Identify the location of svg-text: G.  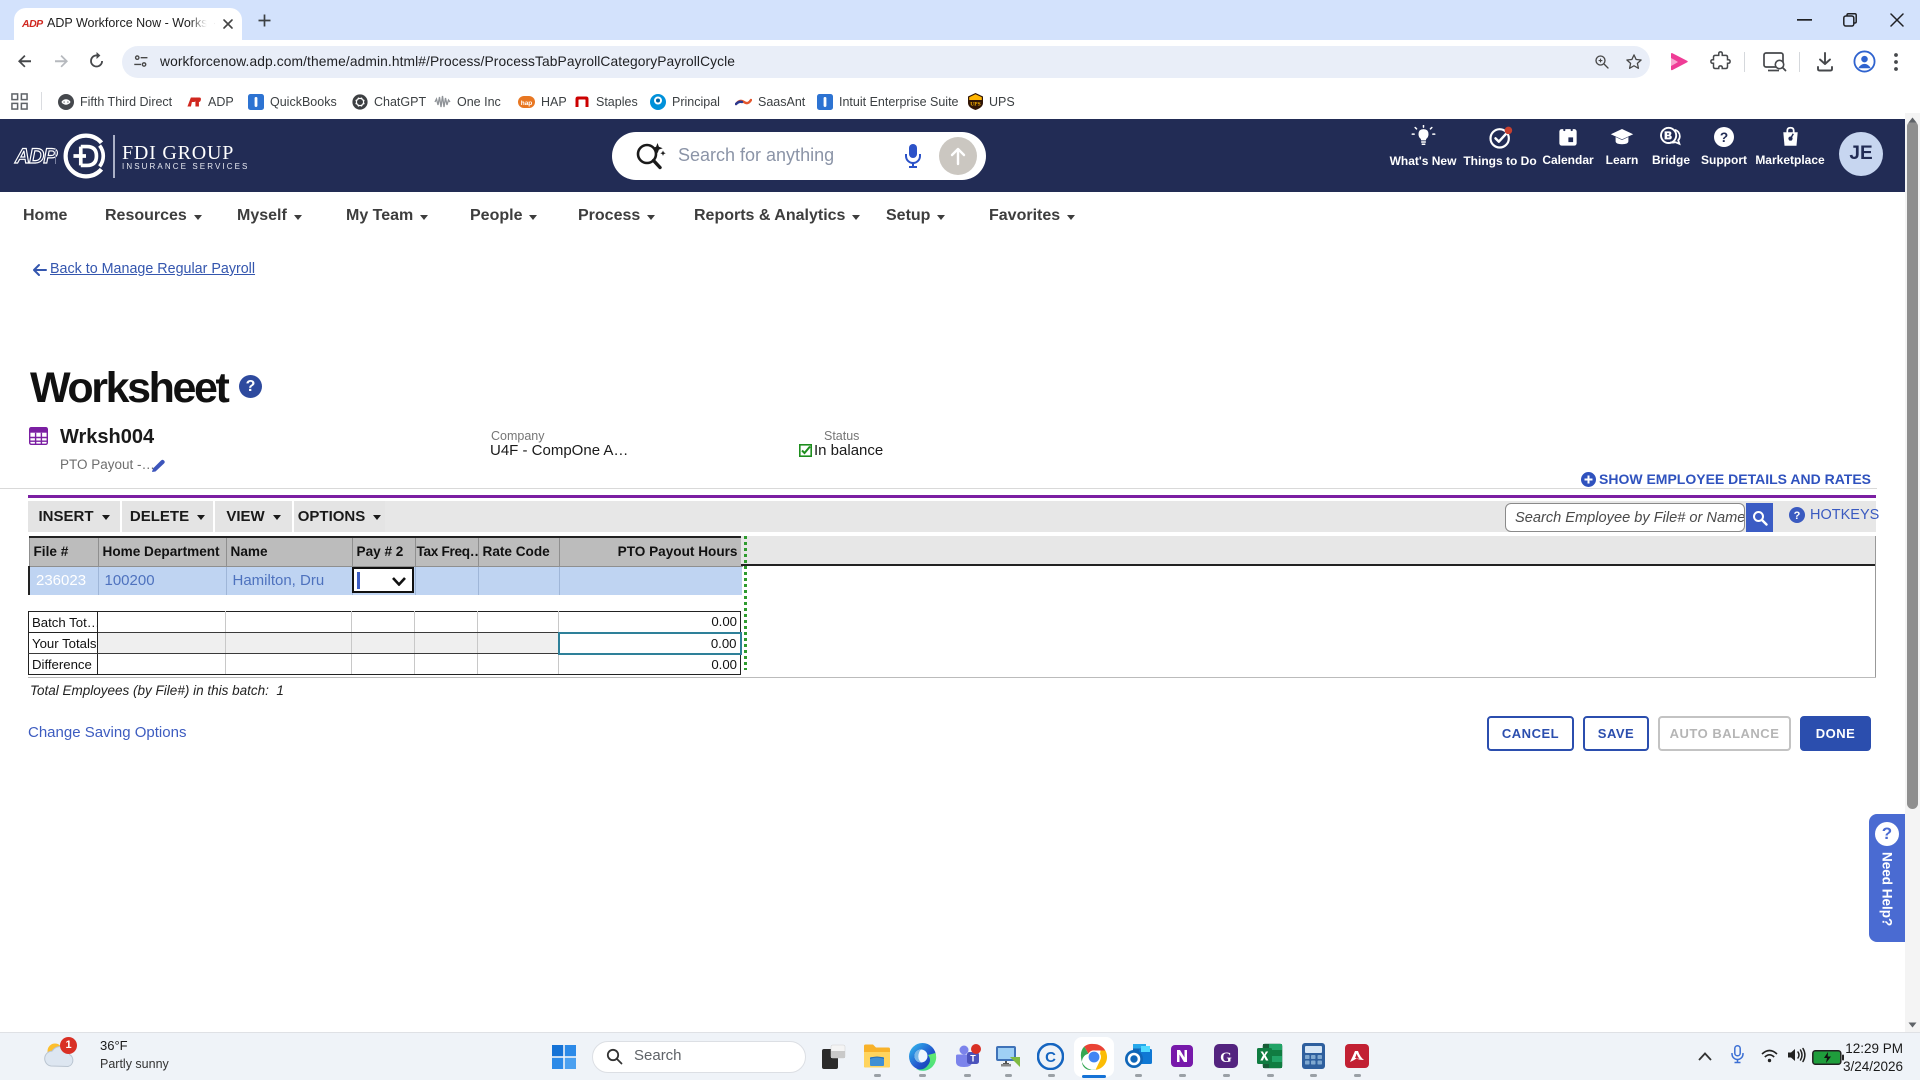
(1226, 1058).